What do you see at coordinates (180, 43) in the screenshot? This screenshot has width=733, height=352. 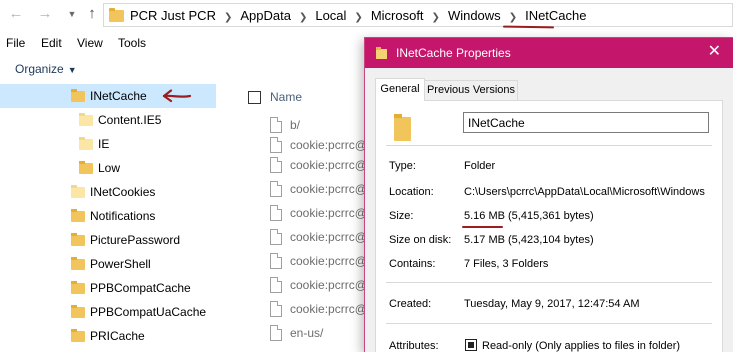 I see `menu-bar: File Edit View Tools` at bounding box center [180, 43].